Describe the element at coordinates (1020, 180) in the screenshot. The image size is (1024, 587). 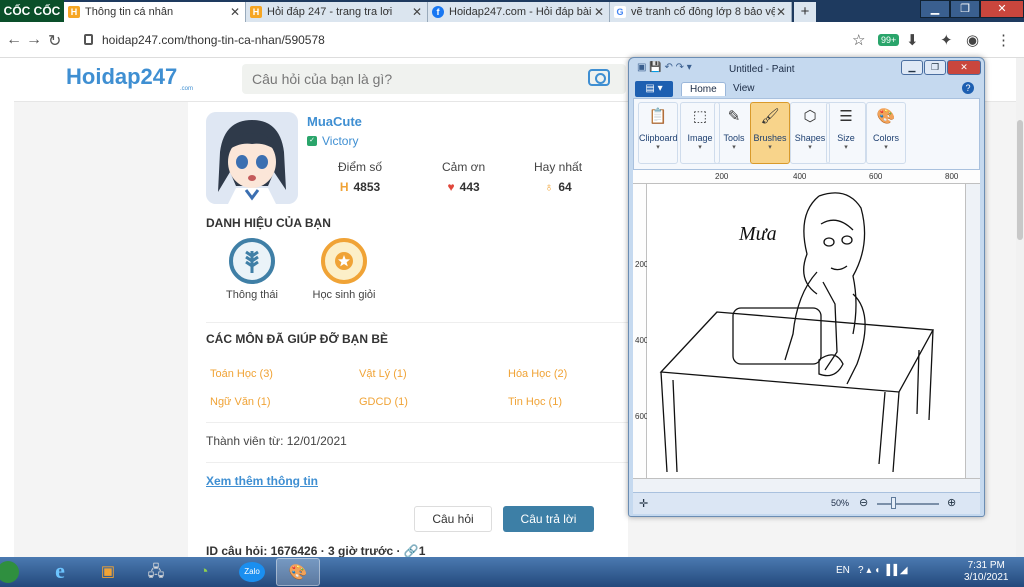
I see `page-scroll-thumb` at that location.